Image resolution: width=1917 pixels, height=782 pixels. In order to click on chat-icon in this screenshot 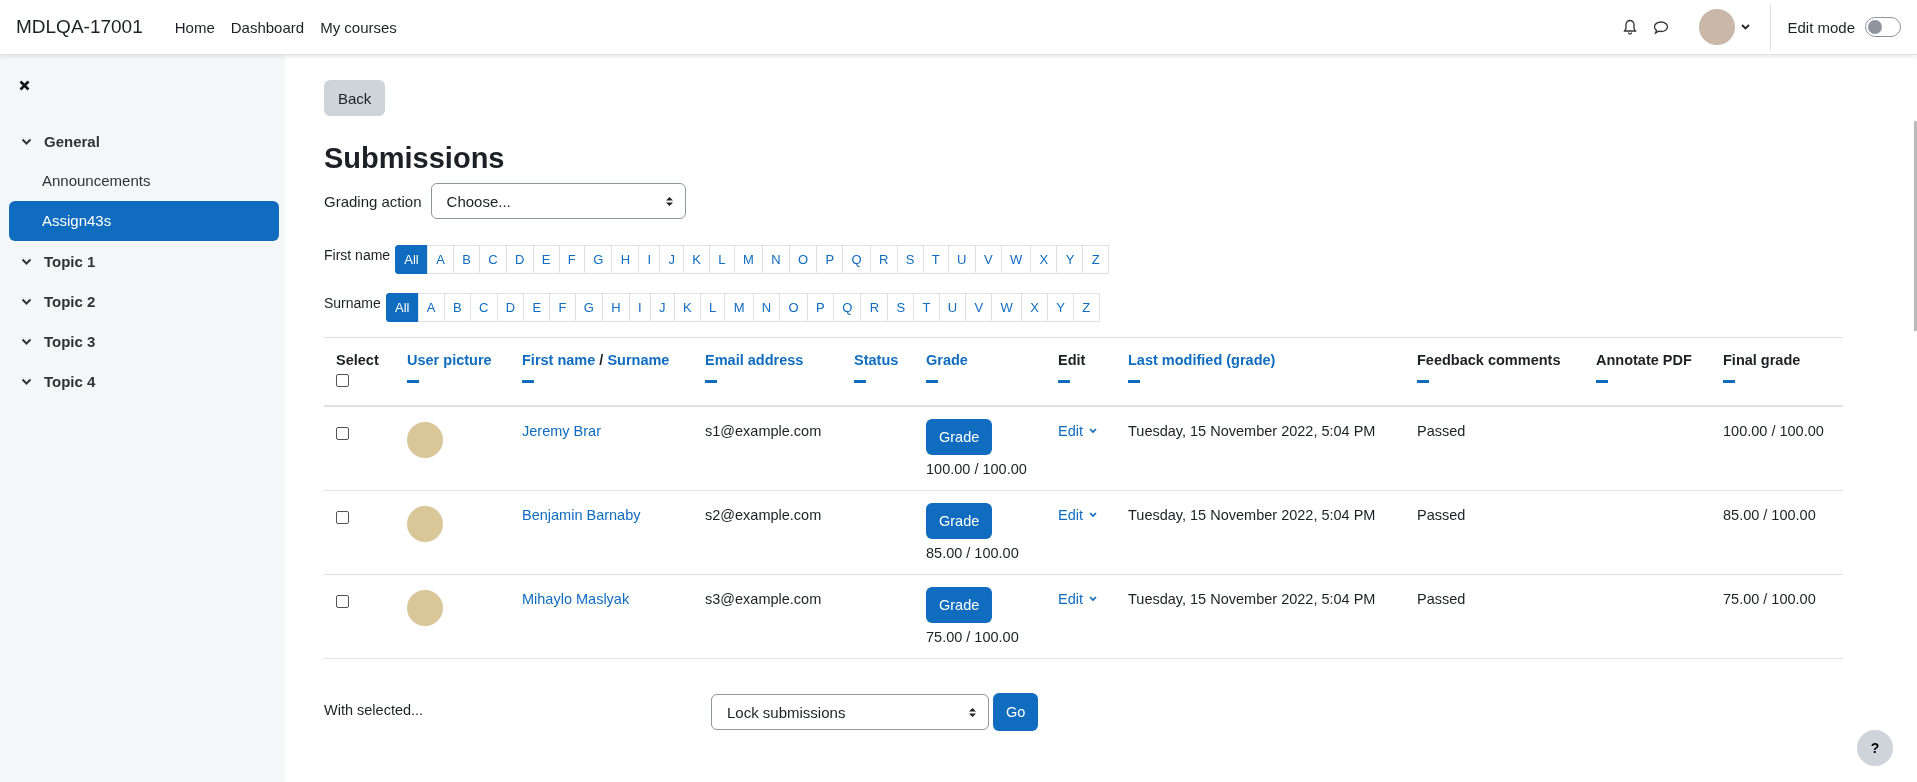, I will do `click(1661, 27)`.